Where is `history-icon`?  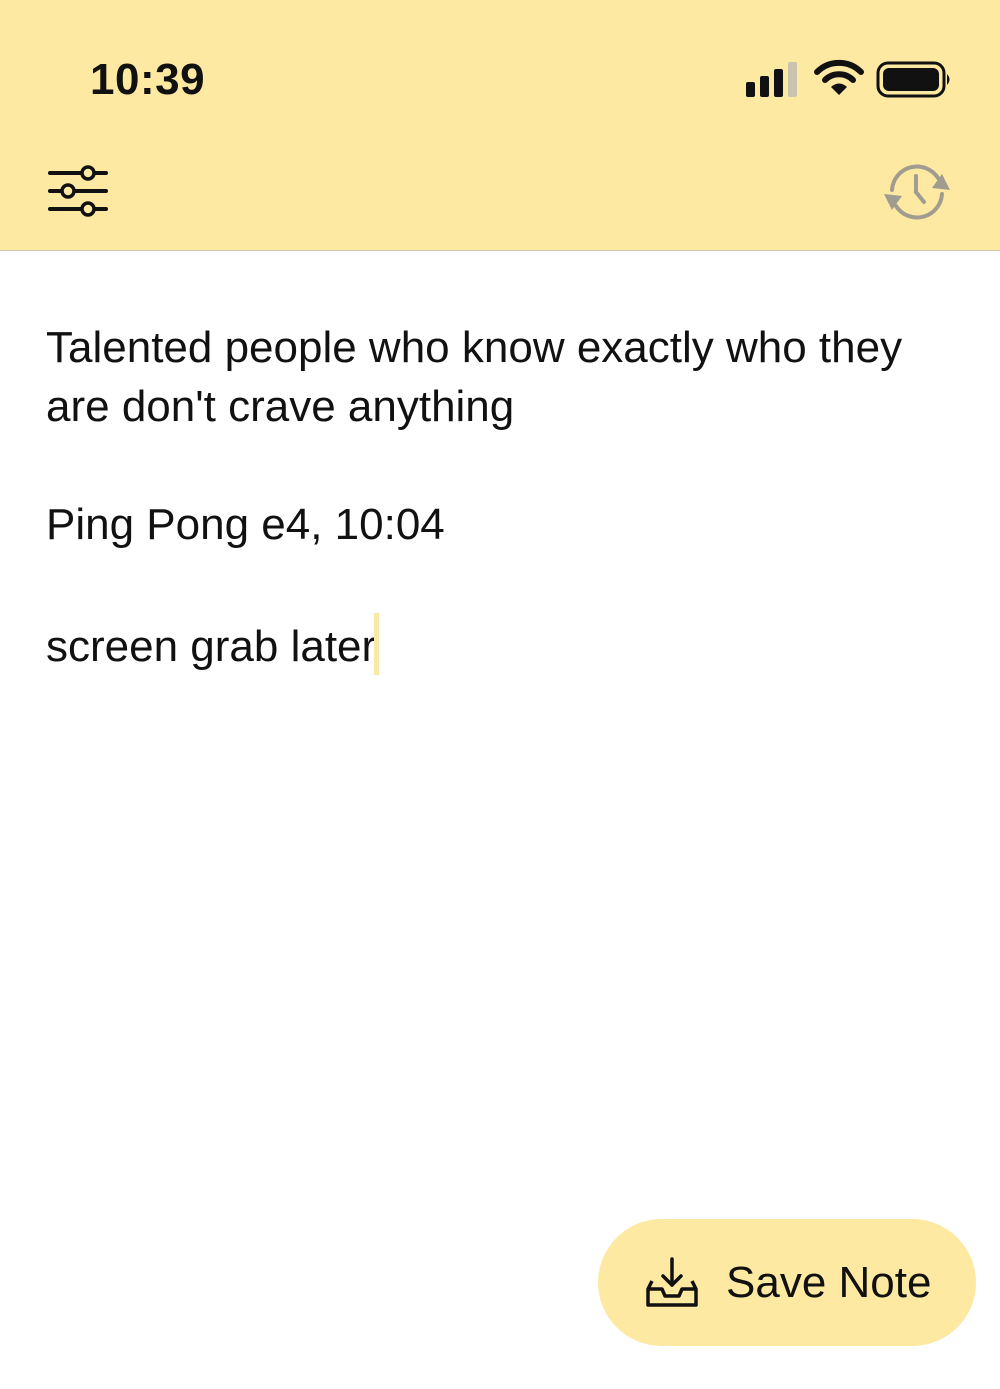 history-icon is located at coordinates (917, 192).